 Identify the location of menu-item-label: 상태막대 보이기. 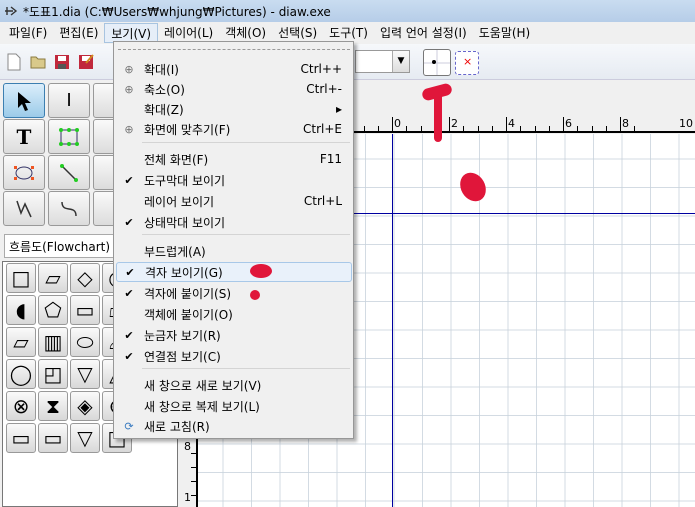
(185, 222).